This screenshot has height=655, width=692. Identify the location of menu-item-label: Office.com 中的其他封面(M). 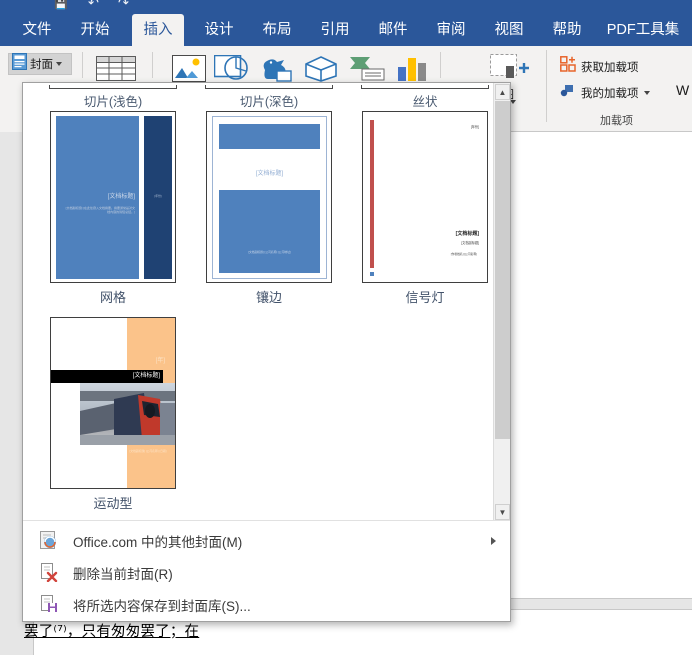
(158, 542).